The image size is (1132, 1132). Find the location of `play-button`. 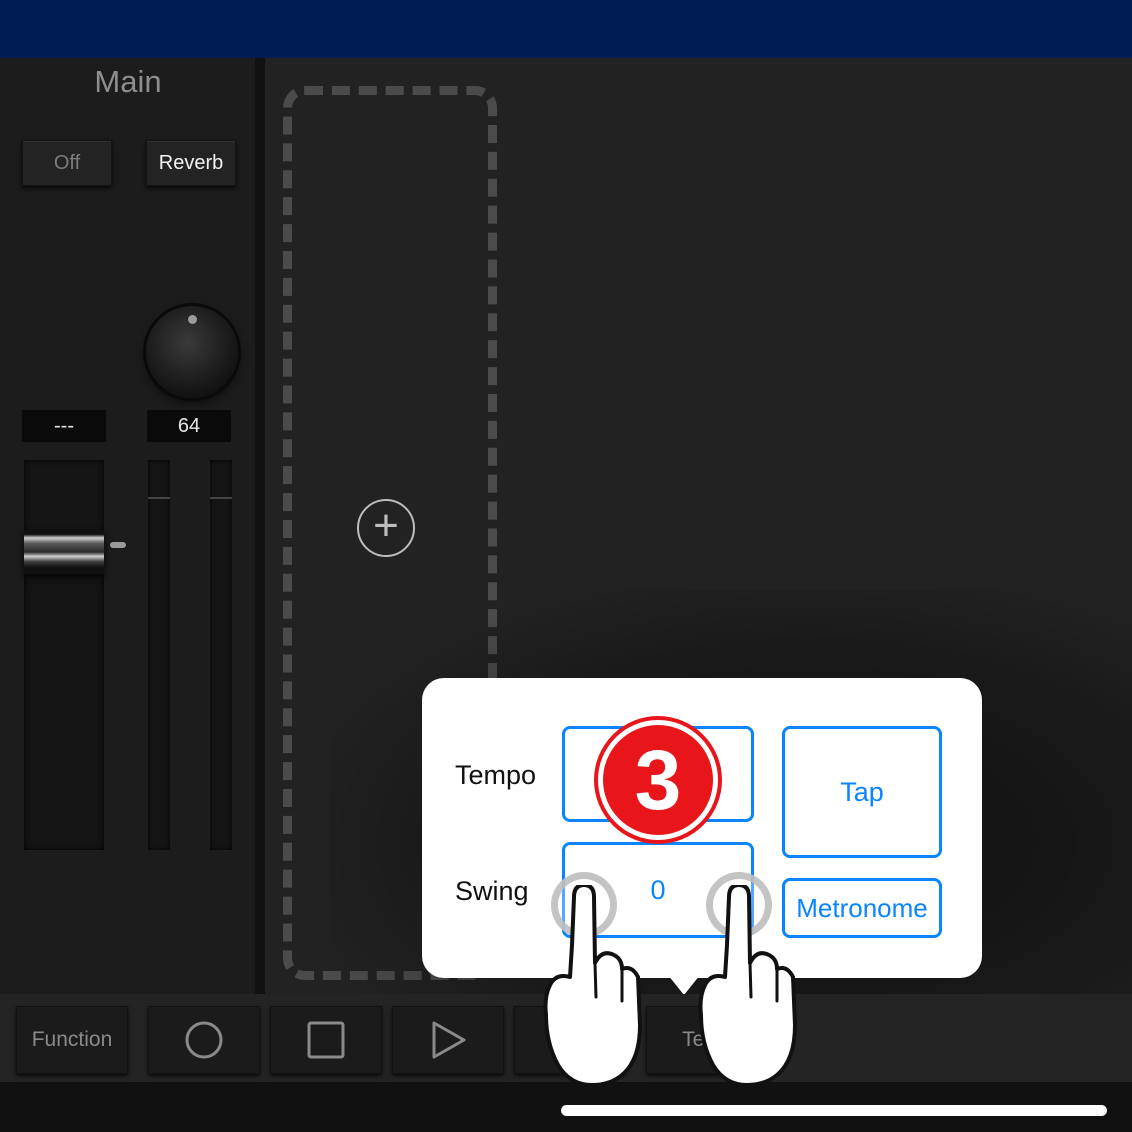

play-button is located at coordinates (448, 1040).